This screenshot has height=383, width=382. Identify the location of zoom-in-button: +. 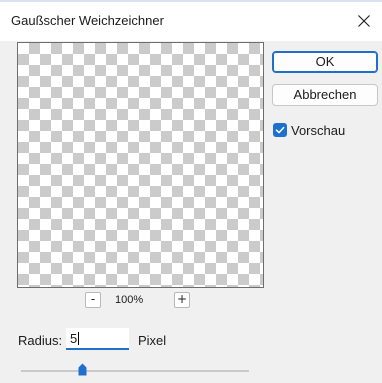
(182, 300).